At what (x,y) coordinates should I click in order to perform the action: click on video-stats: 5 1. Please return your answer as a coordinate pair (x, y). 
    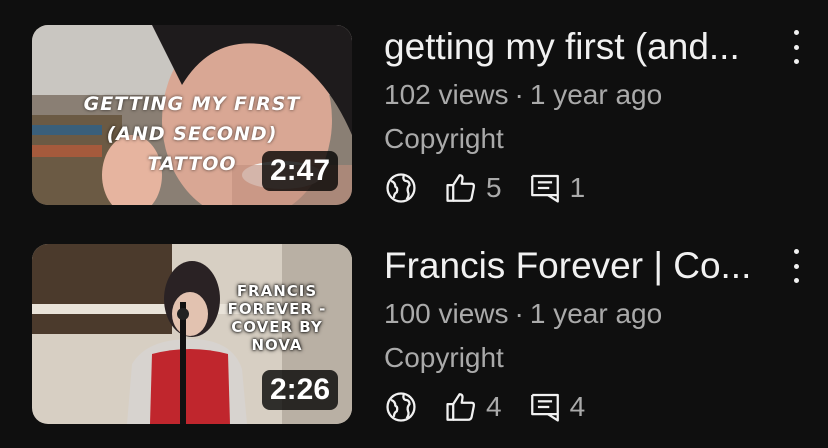
    Looking at the image, I should click on (584, 188).